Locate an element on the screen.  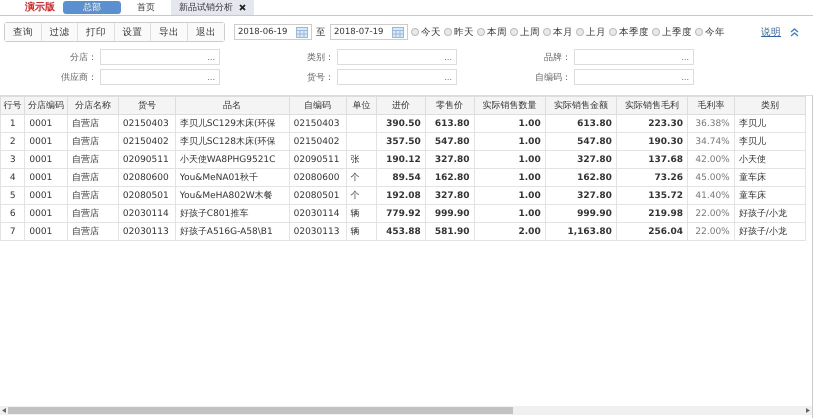
column-header: 实际销售数量 is located at coordinates (510, 105).